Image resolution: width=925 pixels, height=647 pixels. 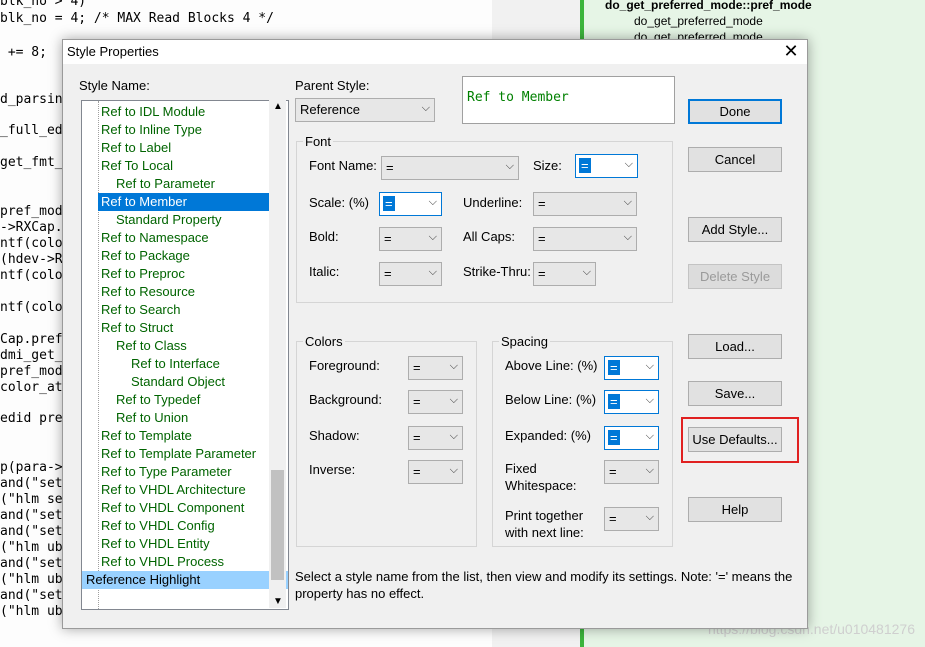 What do you see at coordinates (497, 271) in the screenshot?
I see `strike-thru-label: Strike-Thru:` at bounding box center [497, 271].